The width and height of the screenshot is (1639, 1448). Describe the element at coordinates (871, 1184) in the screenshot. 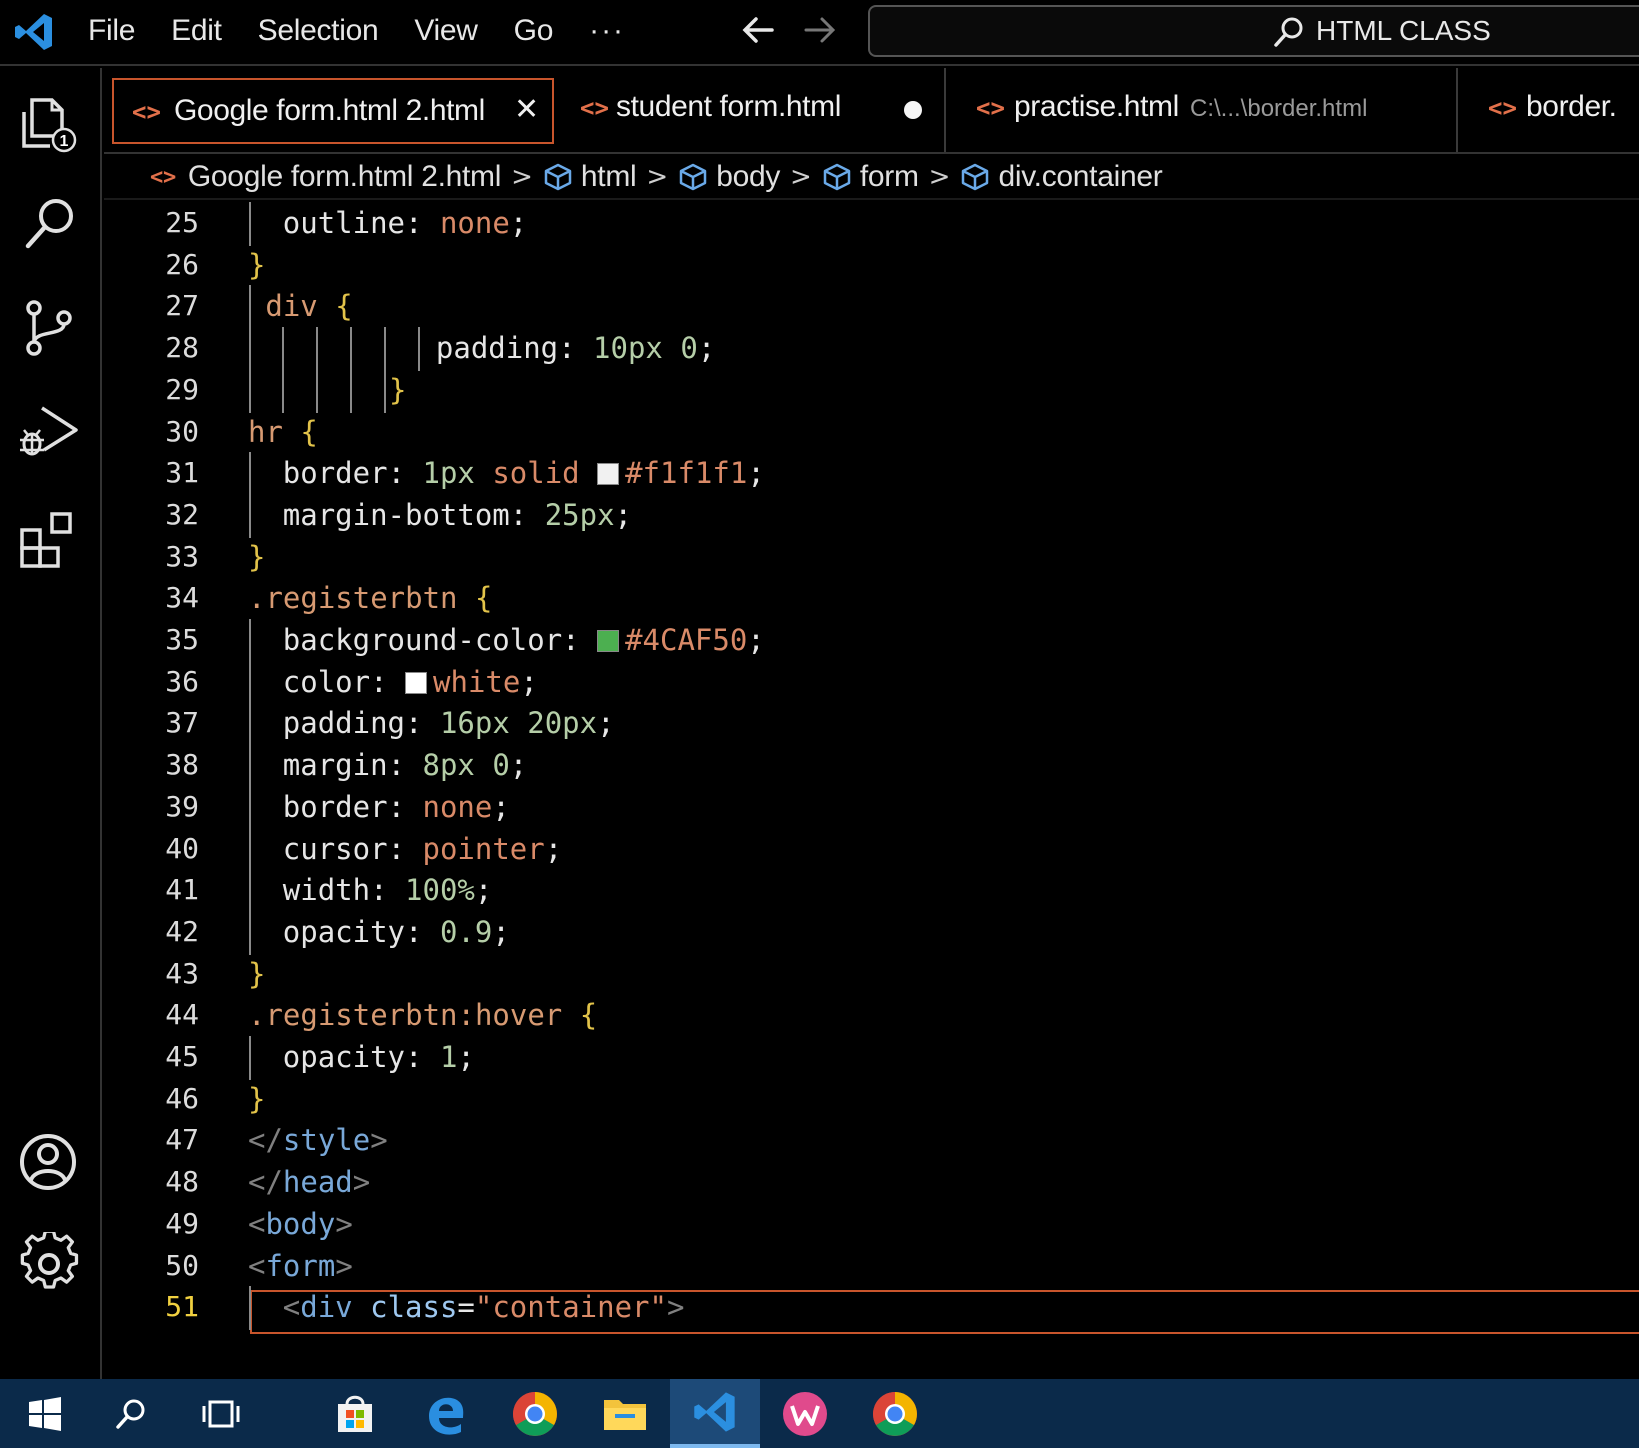

I see `code-line: 48 </head>` at that location.